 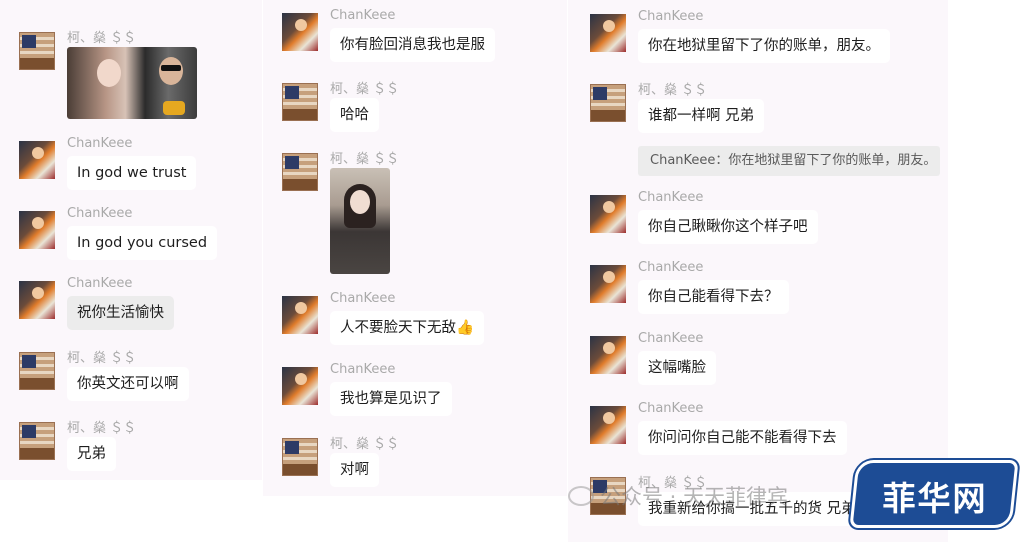 What do you see at coordinates (132, 173) in the screenshot?
I see `message-bubble: In god we trust` at bounding box center [132, 173].